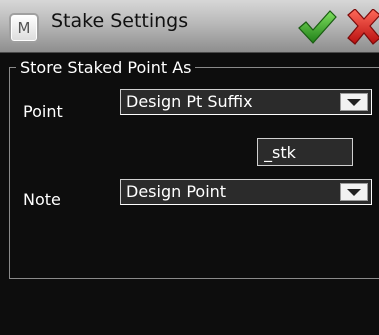  Describe the element at coordinates (189, 101) in the screenshot. I see `point-select-value: Design Pt Suffix` at that location.